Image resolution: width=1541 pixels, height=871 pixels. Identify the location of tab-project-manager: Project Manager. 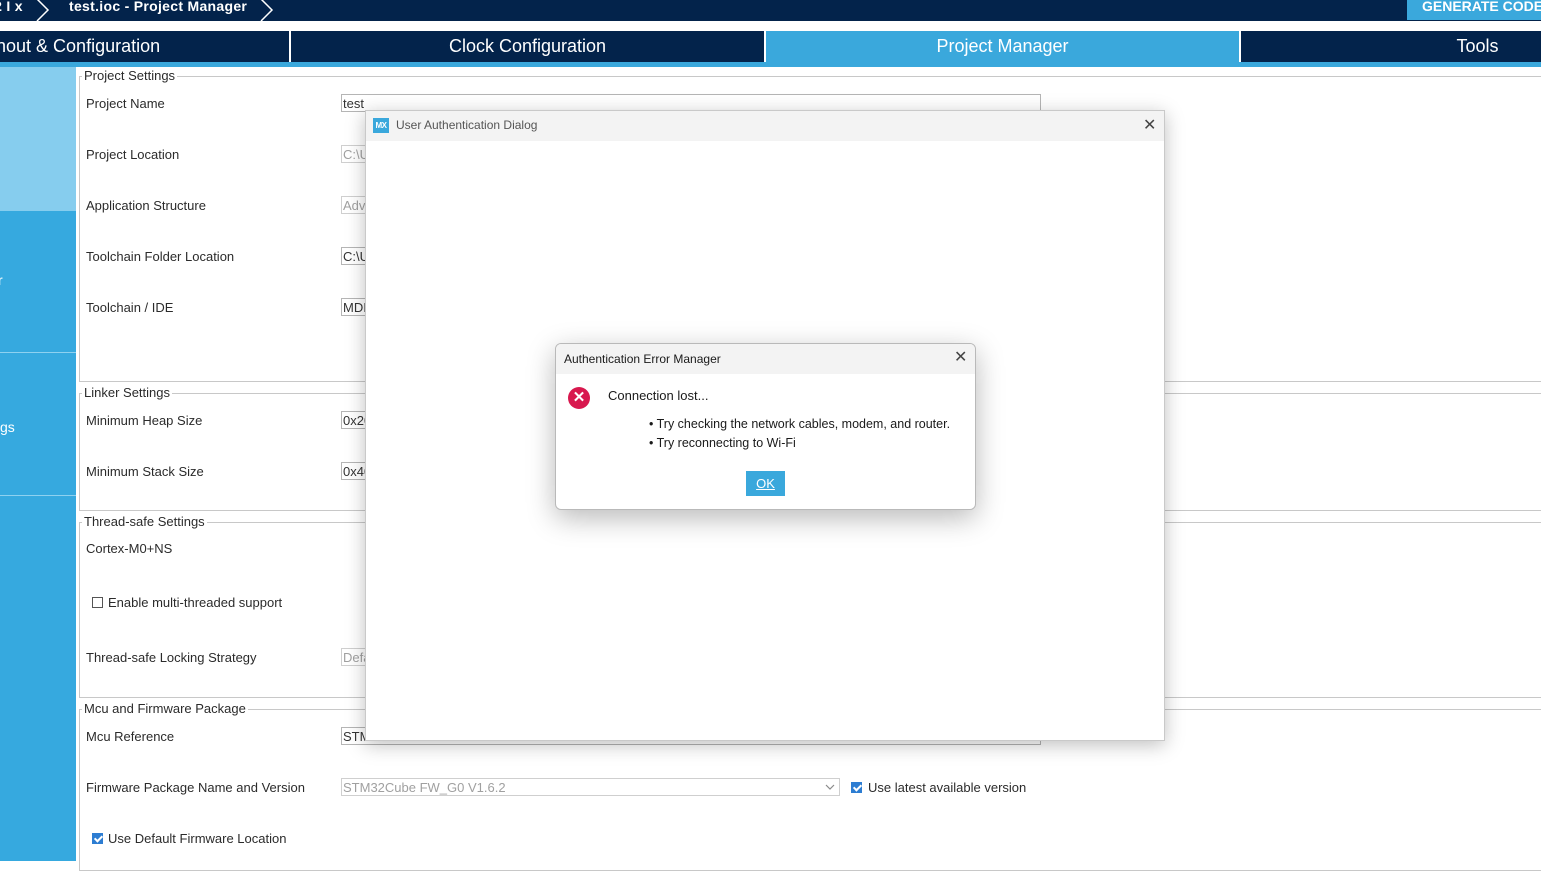
(1002, 46).